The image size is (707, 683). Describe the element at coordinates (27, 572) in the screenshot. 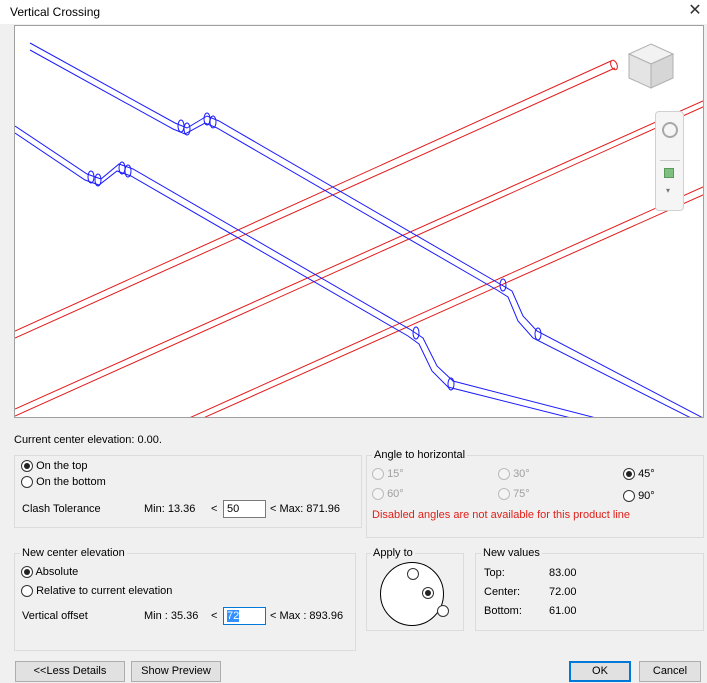

I see `absolute-radio-button` at that location.